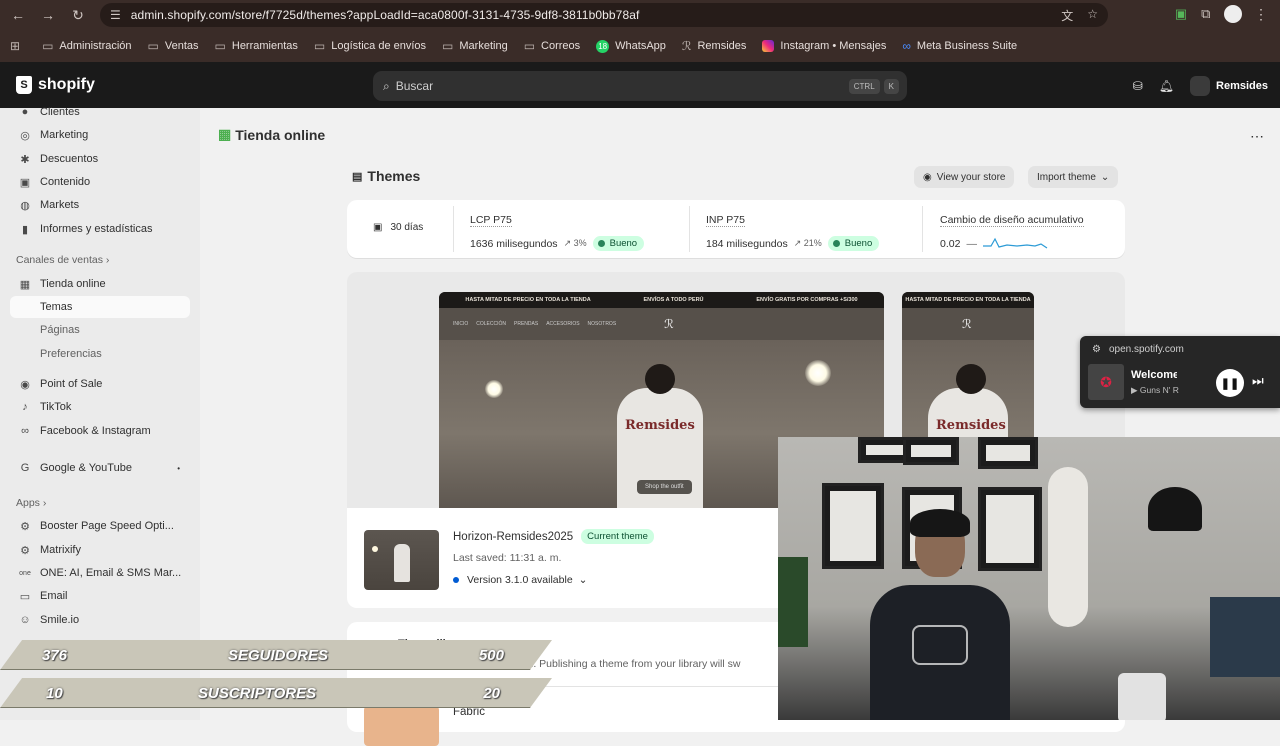 This screenshot has height=746, width=1280. What do you see at coordinates (276, 693) in the screenshot?
I see `subscribers-overlay: 10 SUSCRIPTORES 20` at bounding box center [276, 693].